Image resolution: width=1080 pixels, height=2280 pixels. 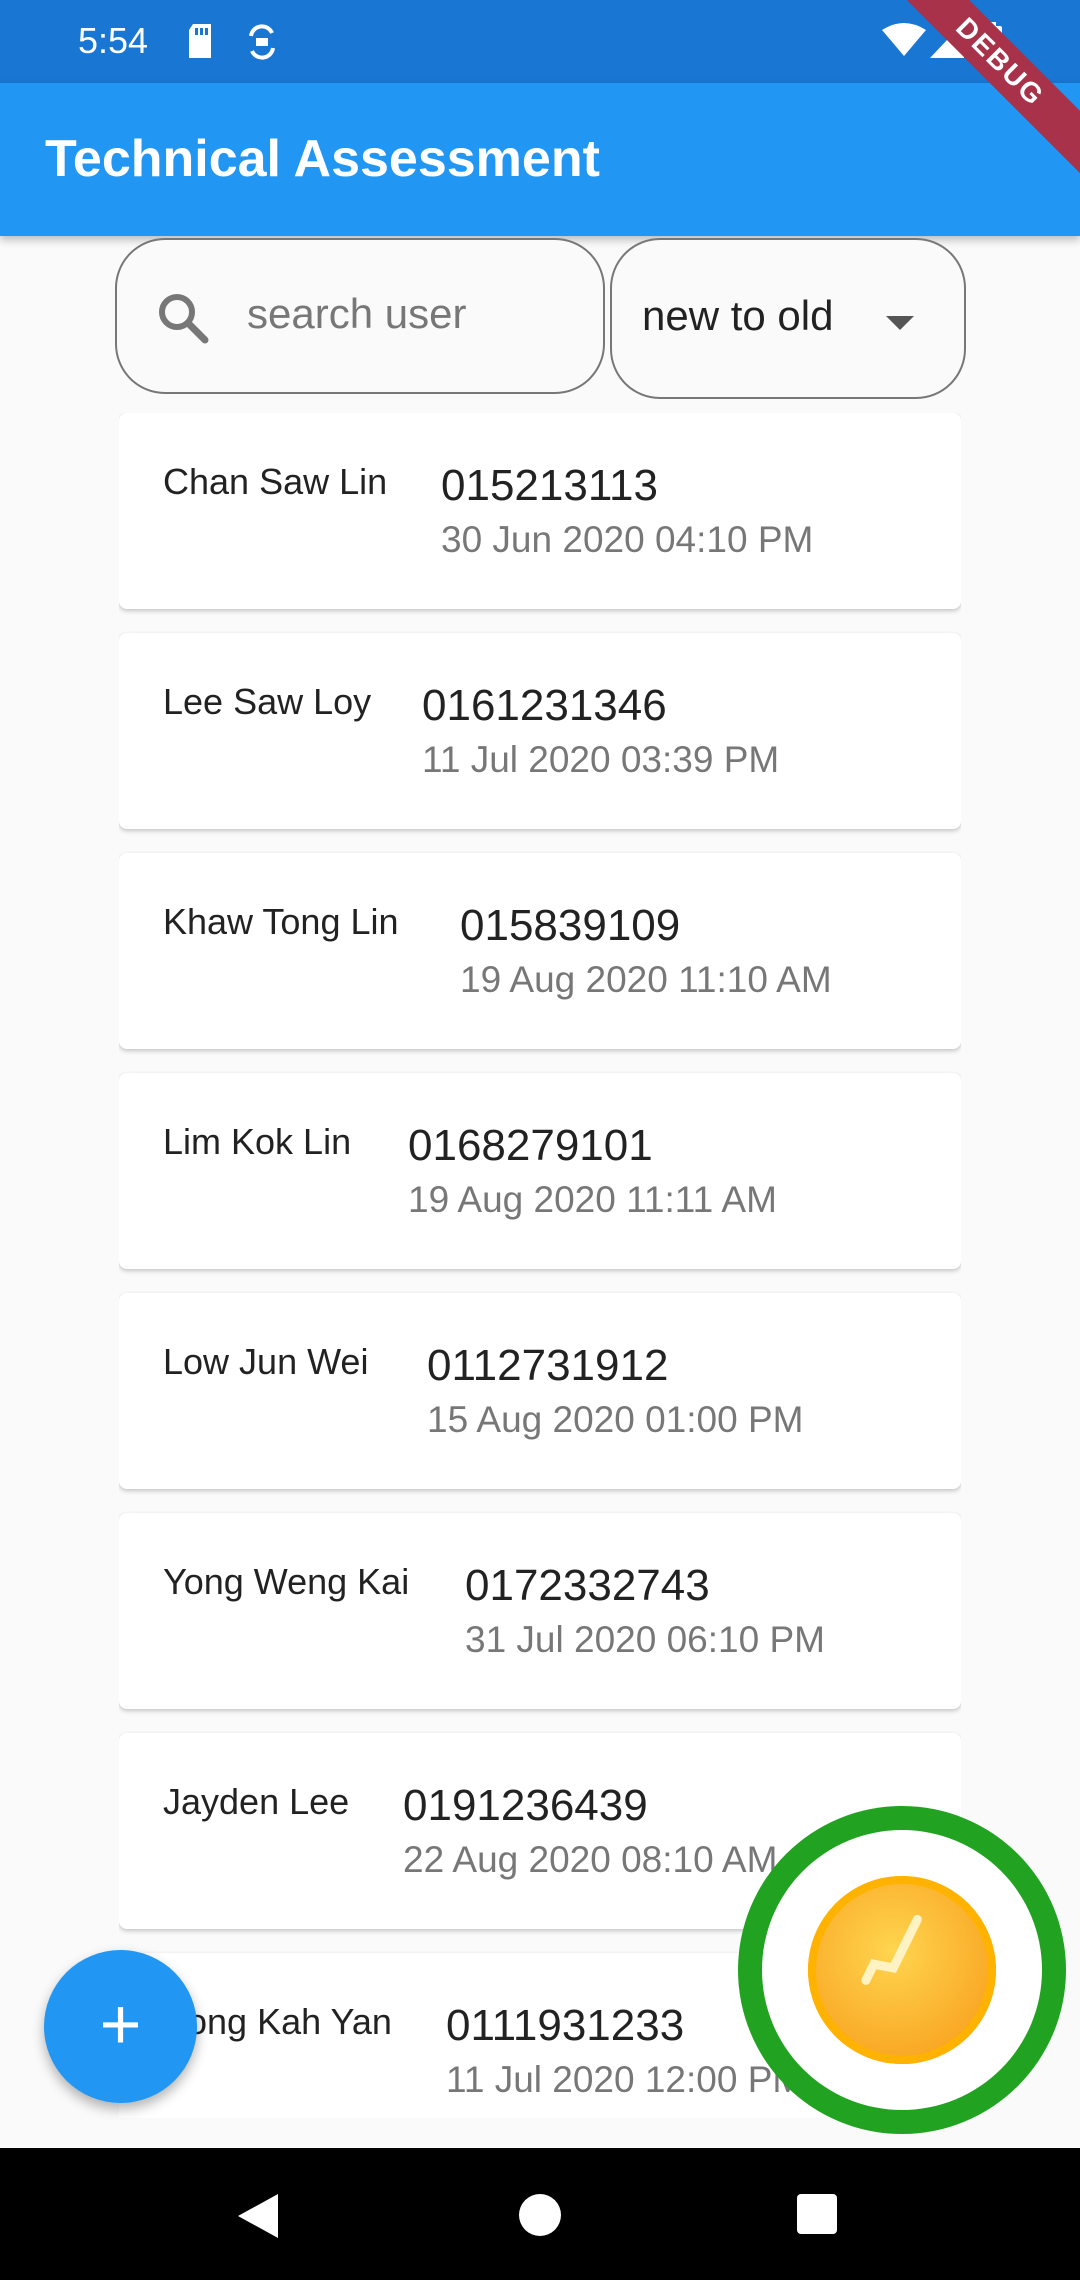 What do you see at coordinates (646, 979) in the screenshot?
I see `user-date: 19 Aug 2020 11:10 AM` at bounding box center [646, 979].